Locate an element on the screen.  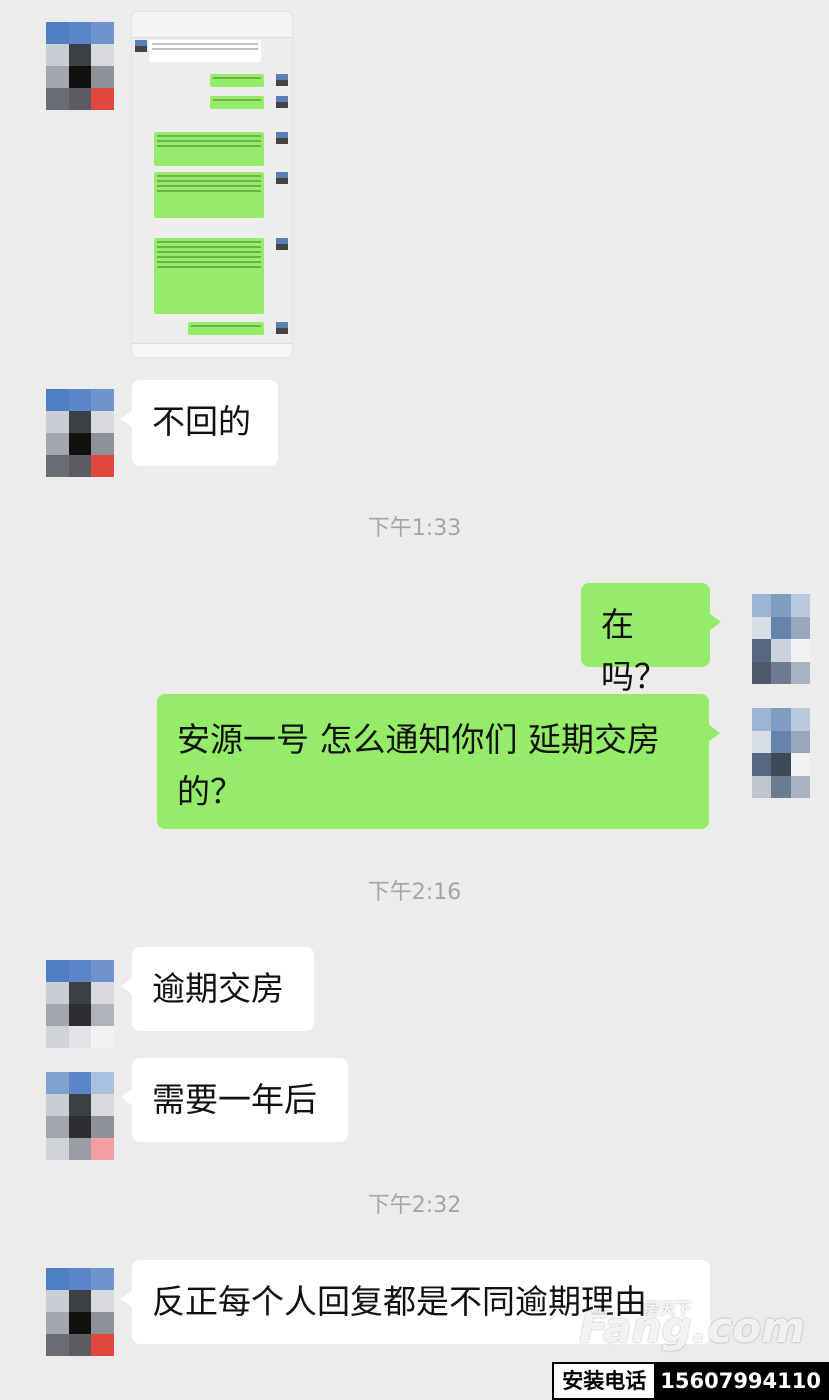
message-text: 在吗？ is located at coordinates (634, 650).